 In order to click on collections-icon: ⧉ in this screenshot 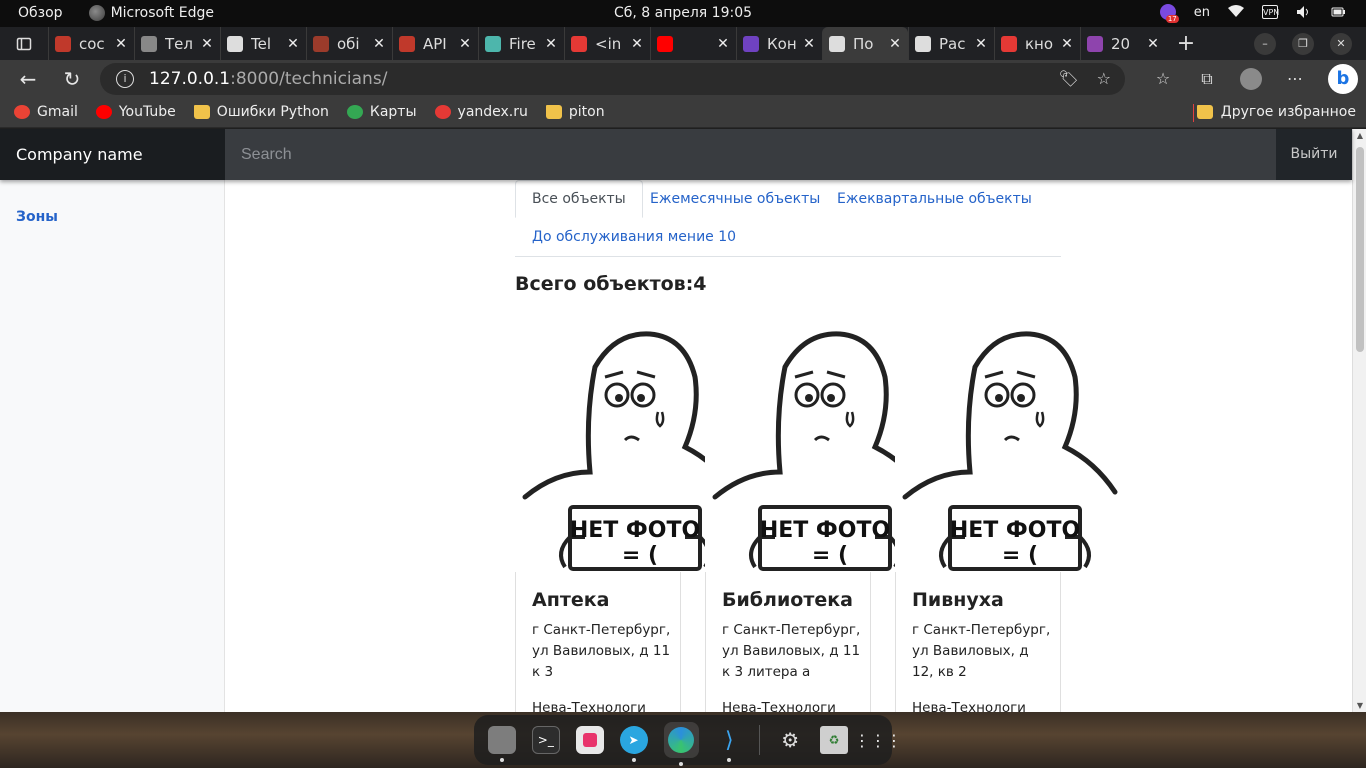, I will do `click(1207, 79)`.